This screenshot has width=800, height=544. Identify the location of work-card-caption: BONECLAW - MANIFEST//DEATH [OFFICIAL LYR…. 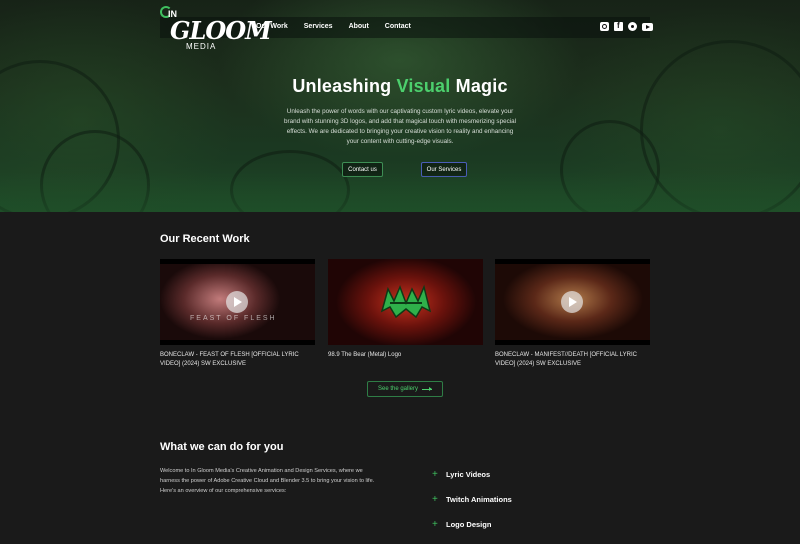
(572, 360).